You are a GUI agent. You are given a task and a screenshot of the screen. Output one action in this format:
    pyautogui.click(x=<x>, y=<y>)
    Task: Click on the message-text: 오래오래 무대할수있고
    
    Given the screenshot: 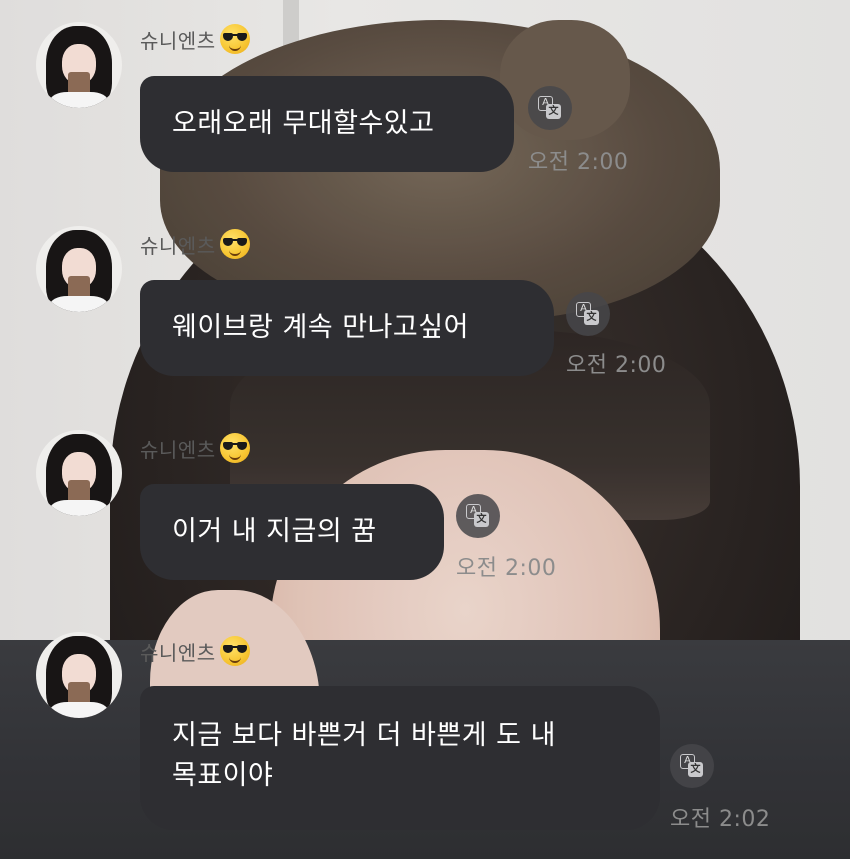 What is the action you would take?
    pyautogui.click(x=303, y=123)
    